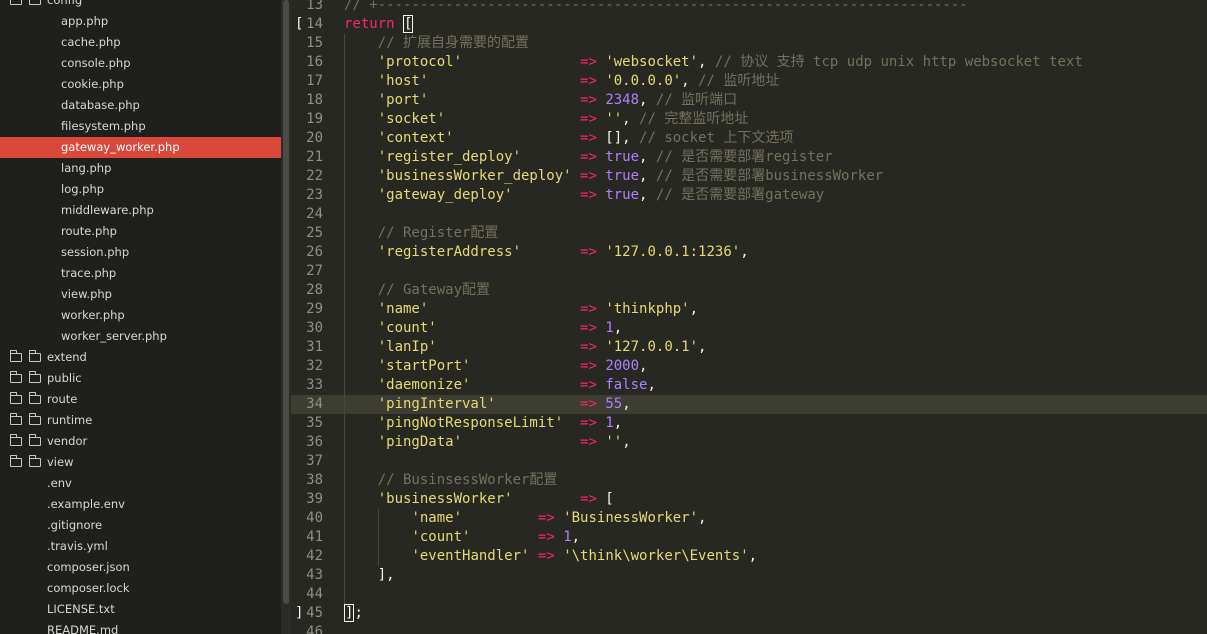  What do you see at coordinates (140, 336) in the screenshot?
I see `file-item-worker-server-php: worker_server.php` at bounding box center [140, 336].